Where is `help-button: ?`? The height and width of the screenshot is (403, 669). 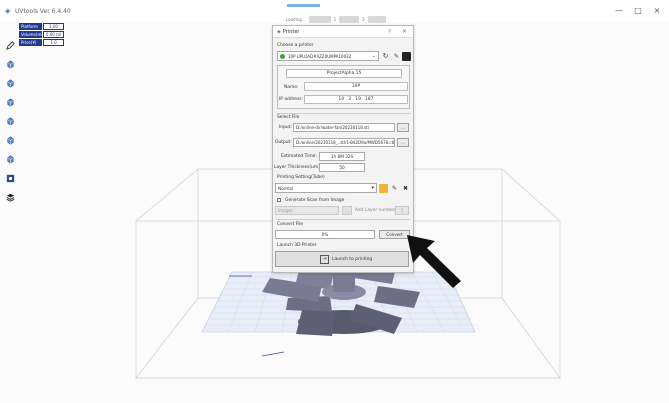 help-button: ? is located at coordinates (389, 32).